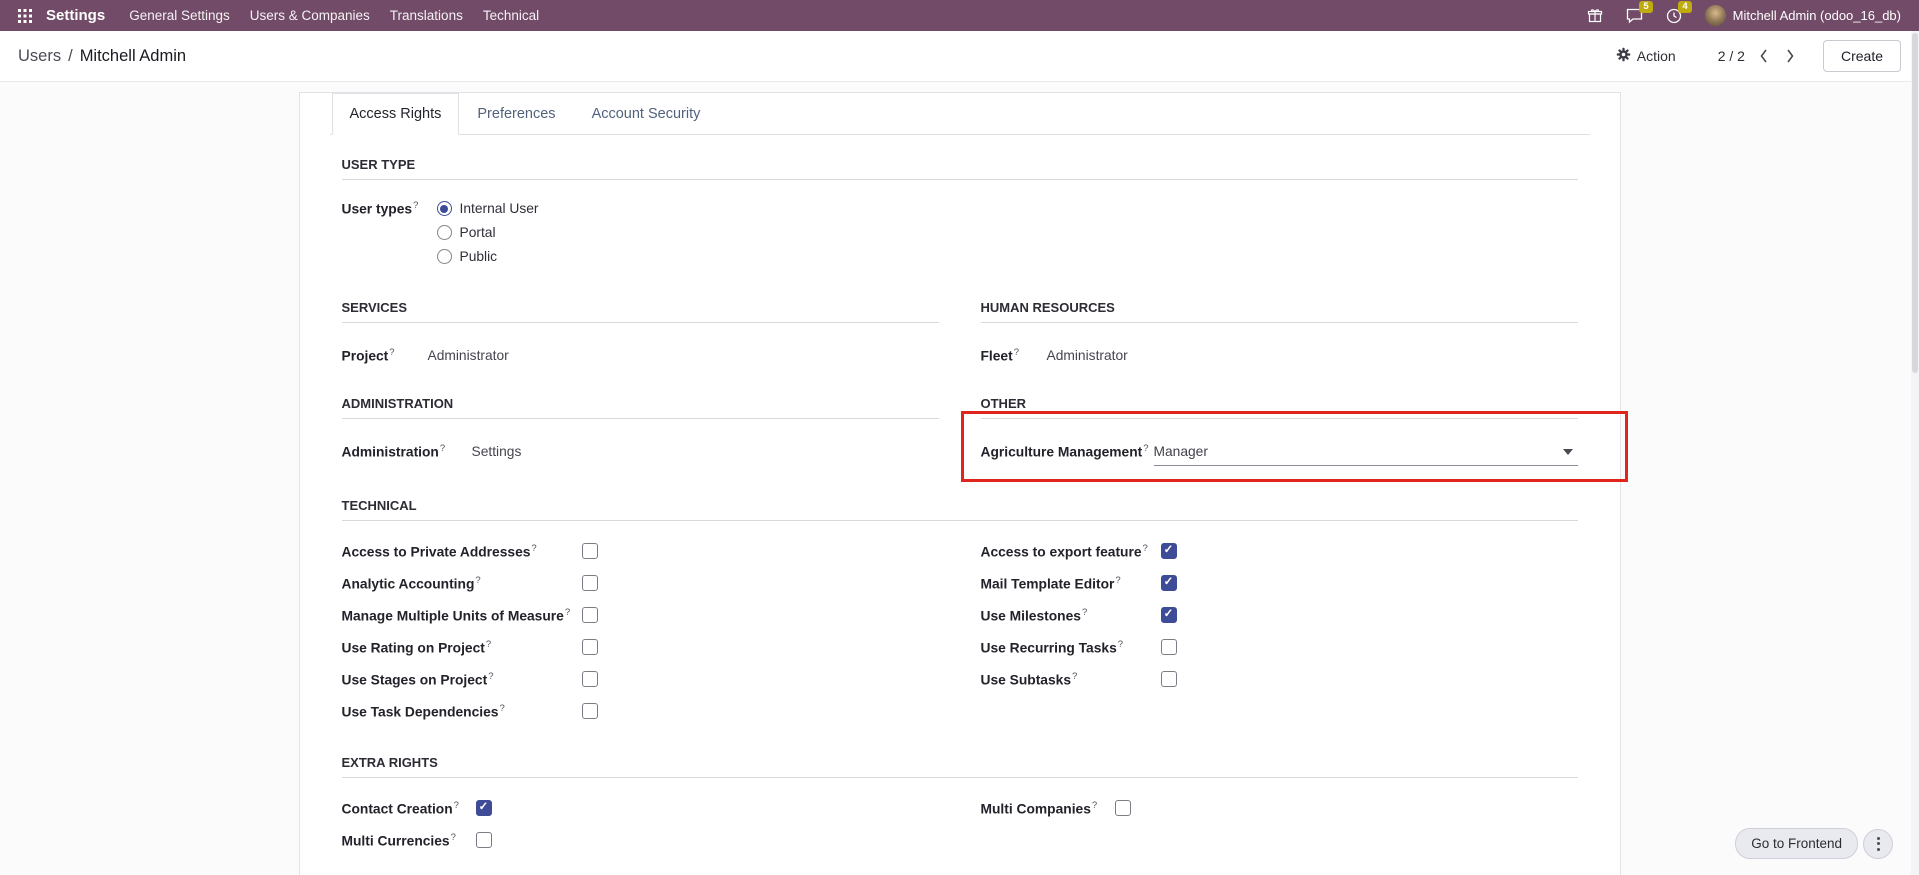 This screenshot has width=1919, height=875. I want to click on radio-portal: Portal, so click(487, 232).